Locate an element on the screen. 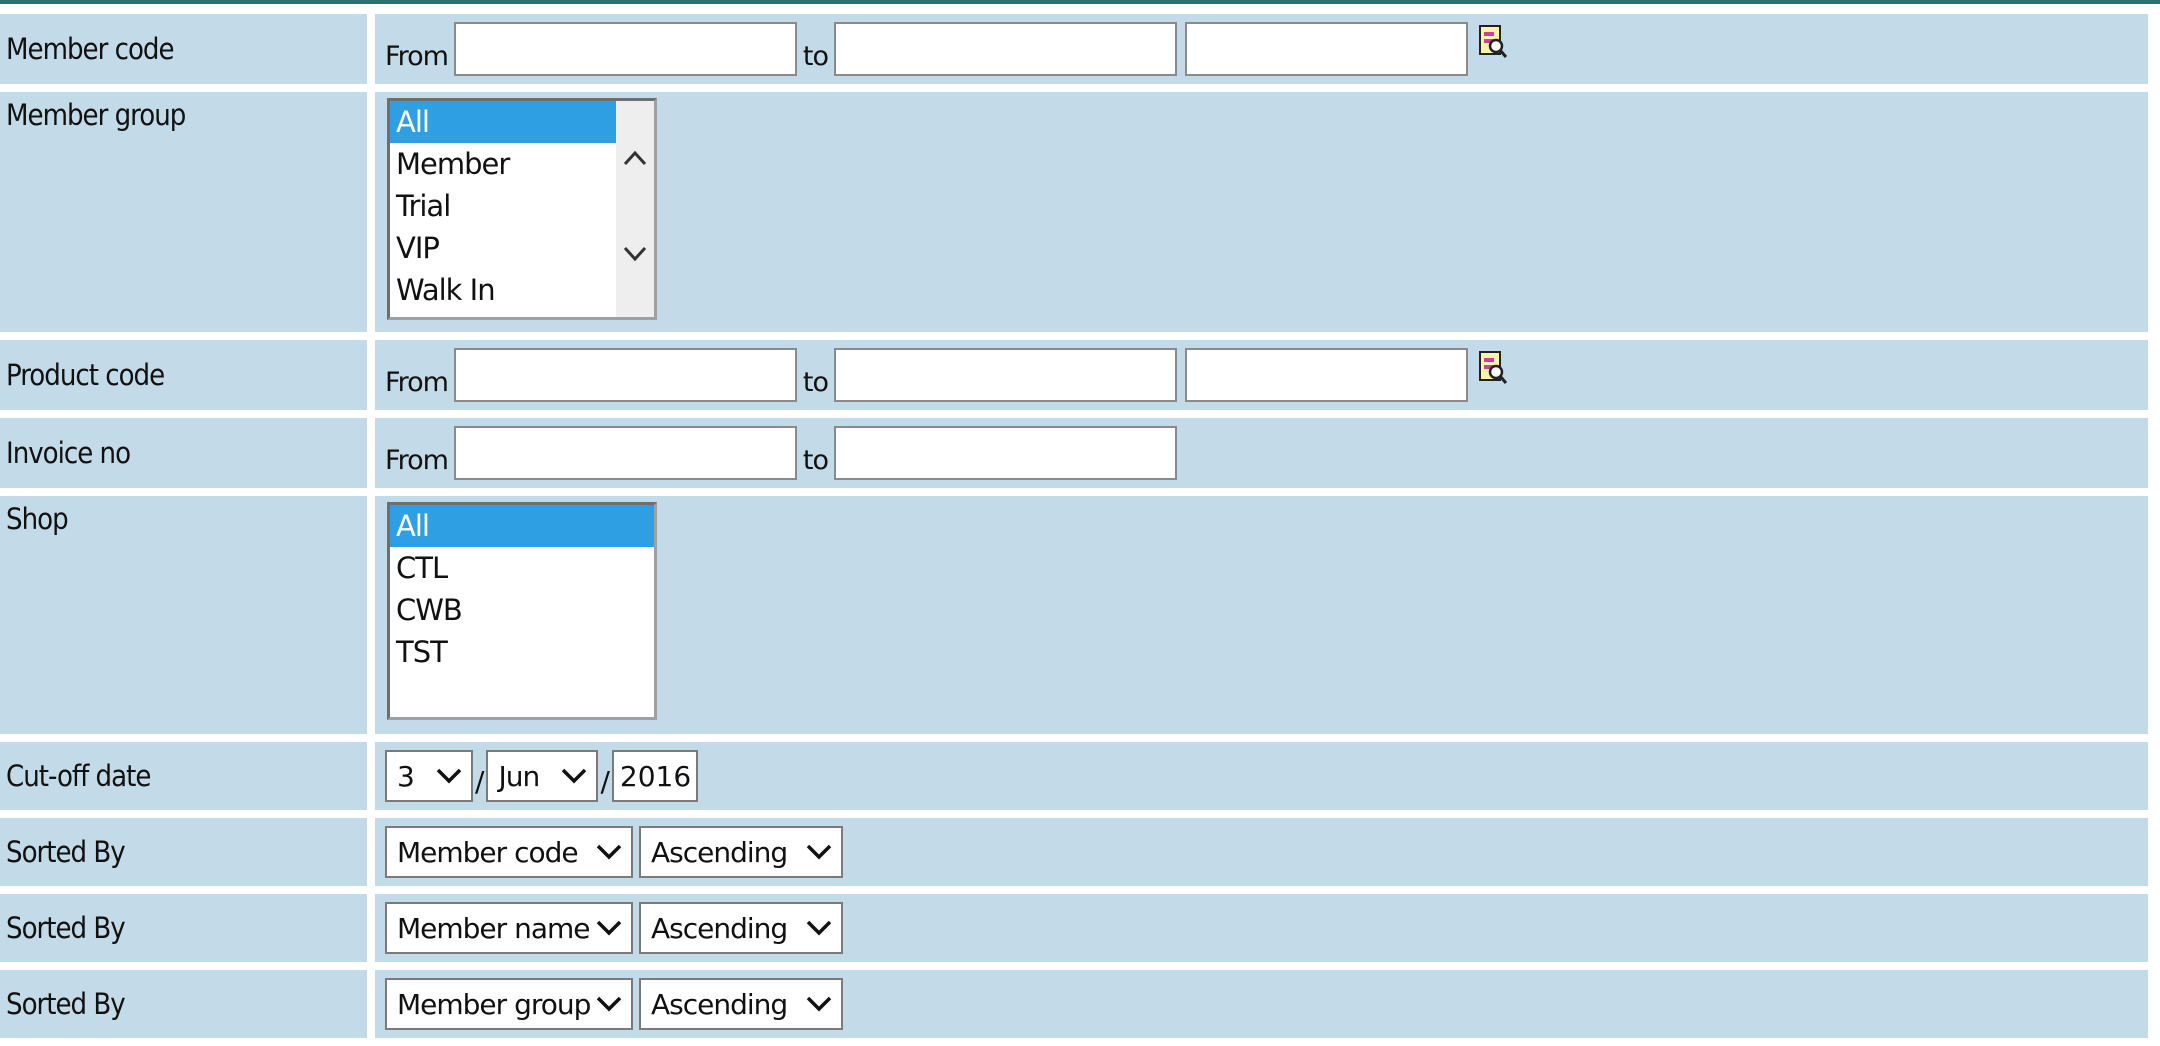 The height and width of the screenshot is (1046, 2160). shop-option: CTL is located at coordinates (522, 568).